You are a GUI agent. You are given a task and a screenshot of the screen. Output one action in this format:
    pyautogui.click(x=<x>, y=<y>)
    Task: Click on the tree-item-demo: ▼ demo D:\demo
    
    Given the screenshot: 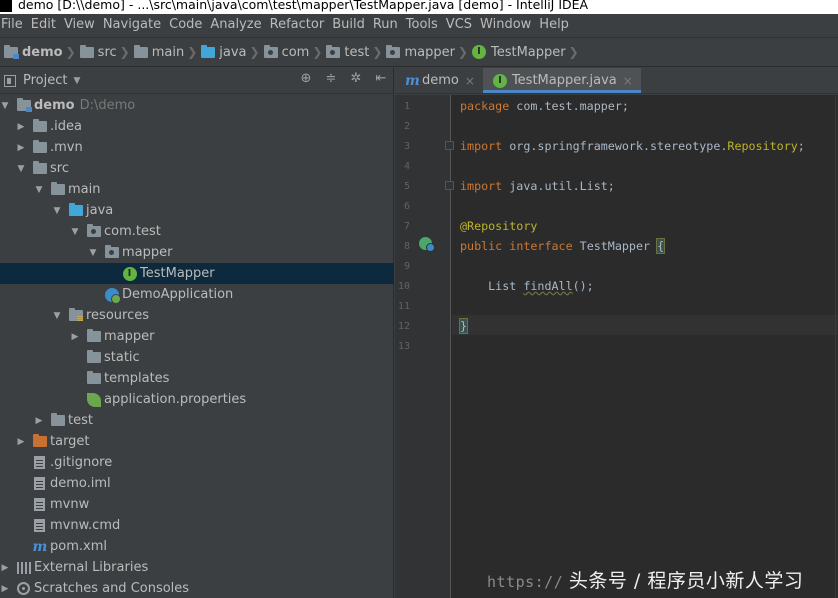 What is the action you would take?
    pyautogui.click(x=197, y=105)
    